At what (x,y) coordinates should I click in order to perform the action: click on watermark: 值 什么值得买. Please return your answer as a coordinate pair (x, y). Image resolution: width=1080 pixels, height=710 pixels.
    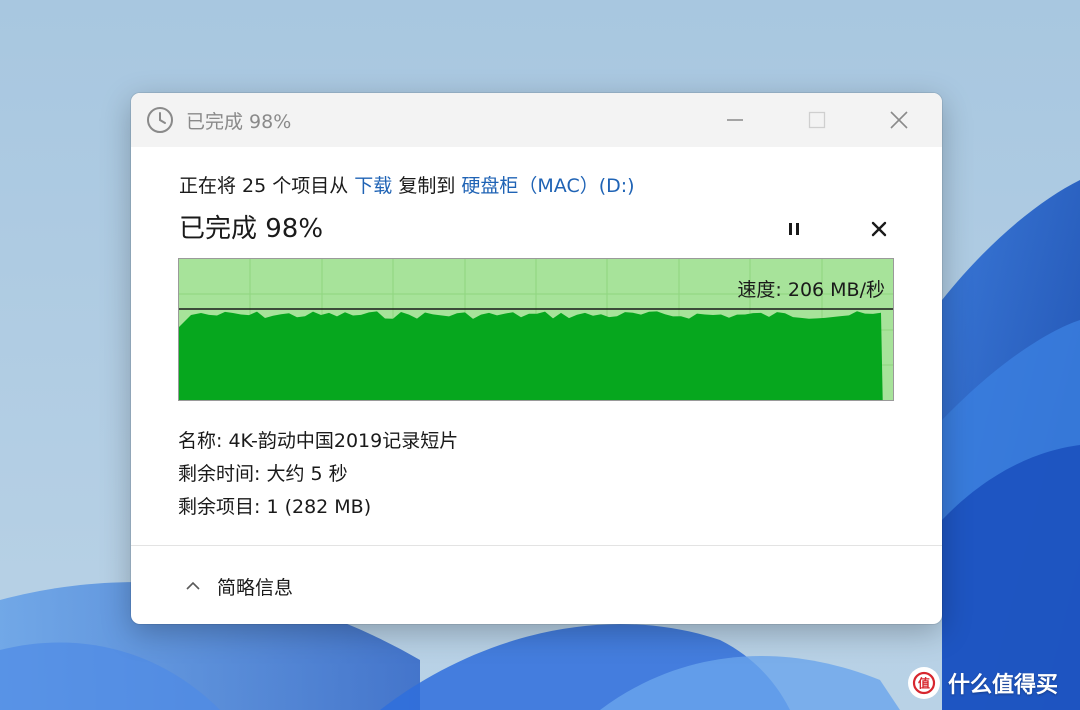
    Looking at the image, I should click on (983, 683).